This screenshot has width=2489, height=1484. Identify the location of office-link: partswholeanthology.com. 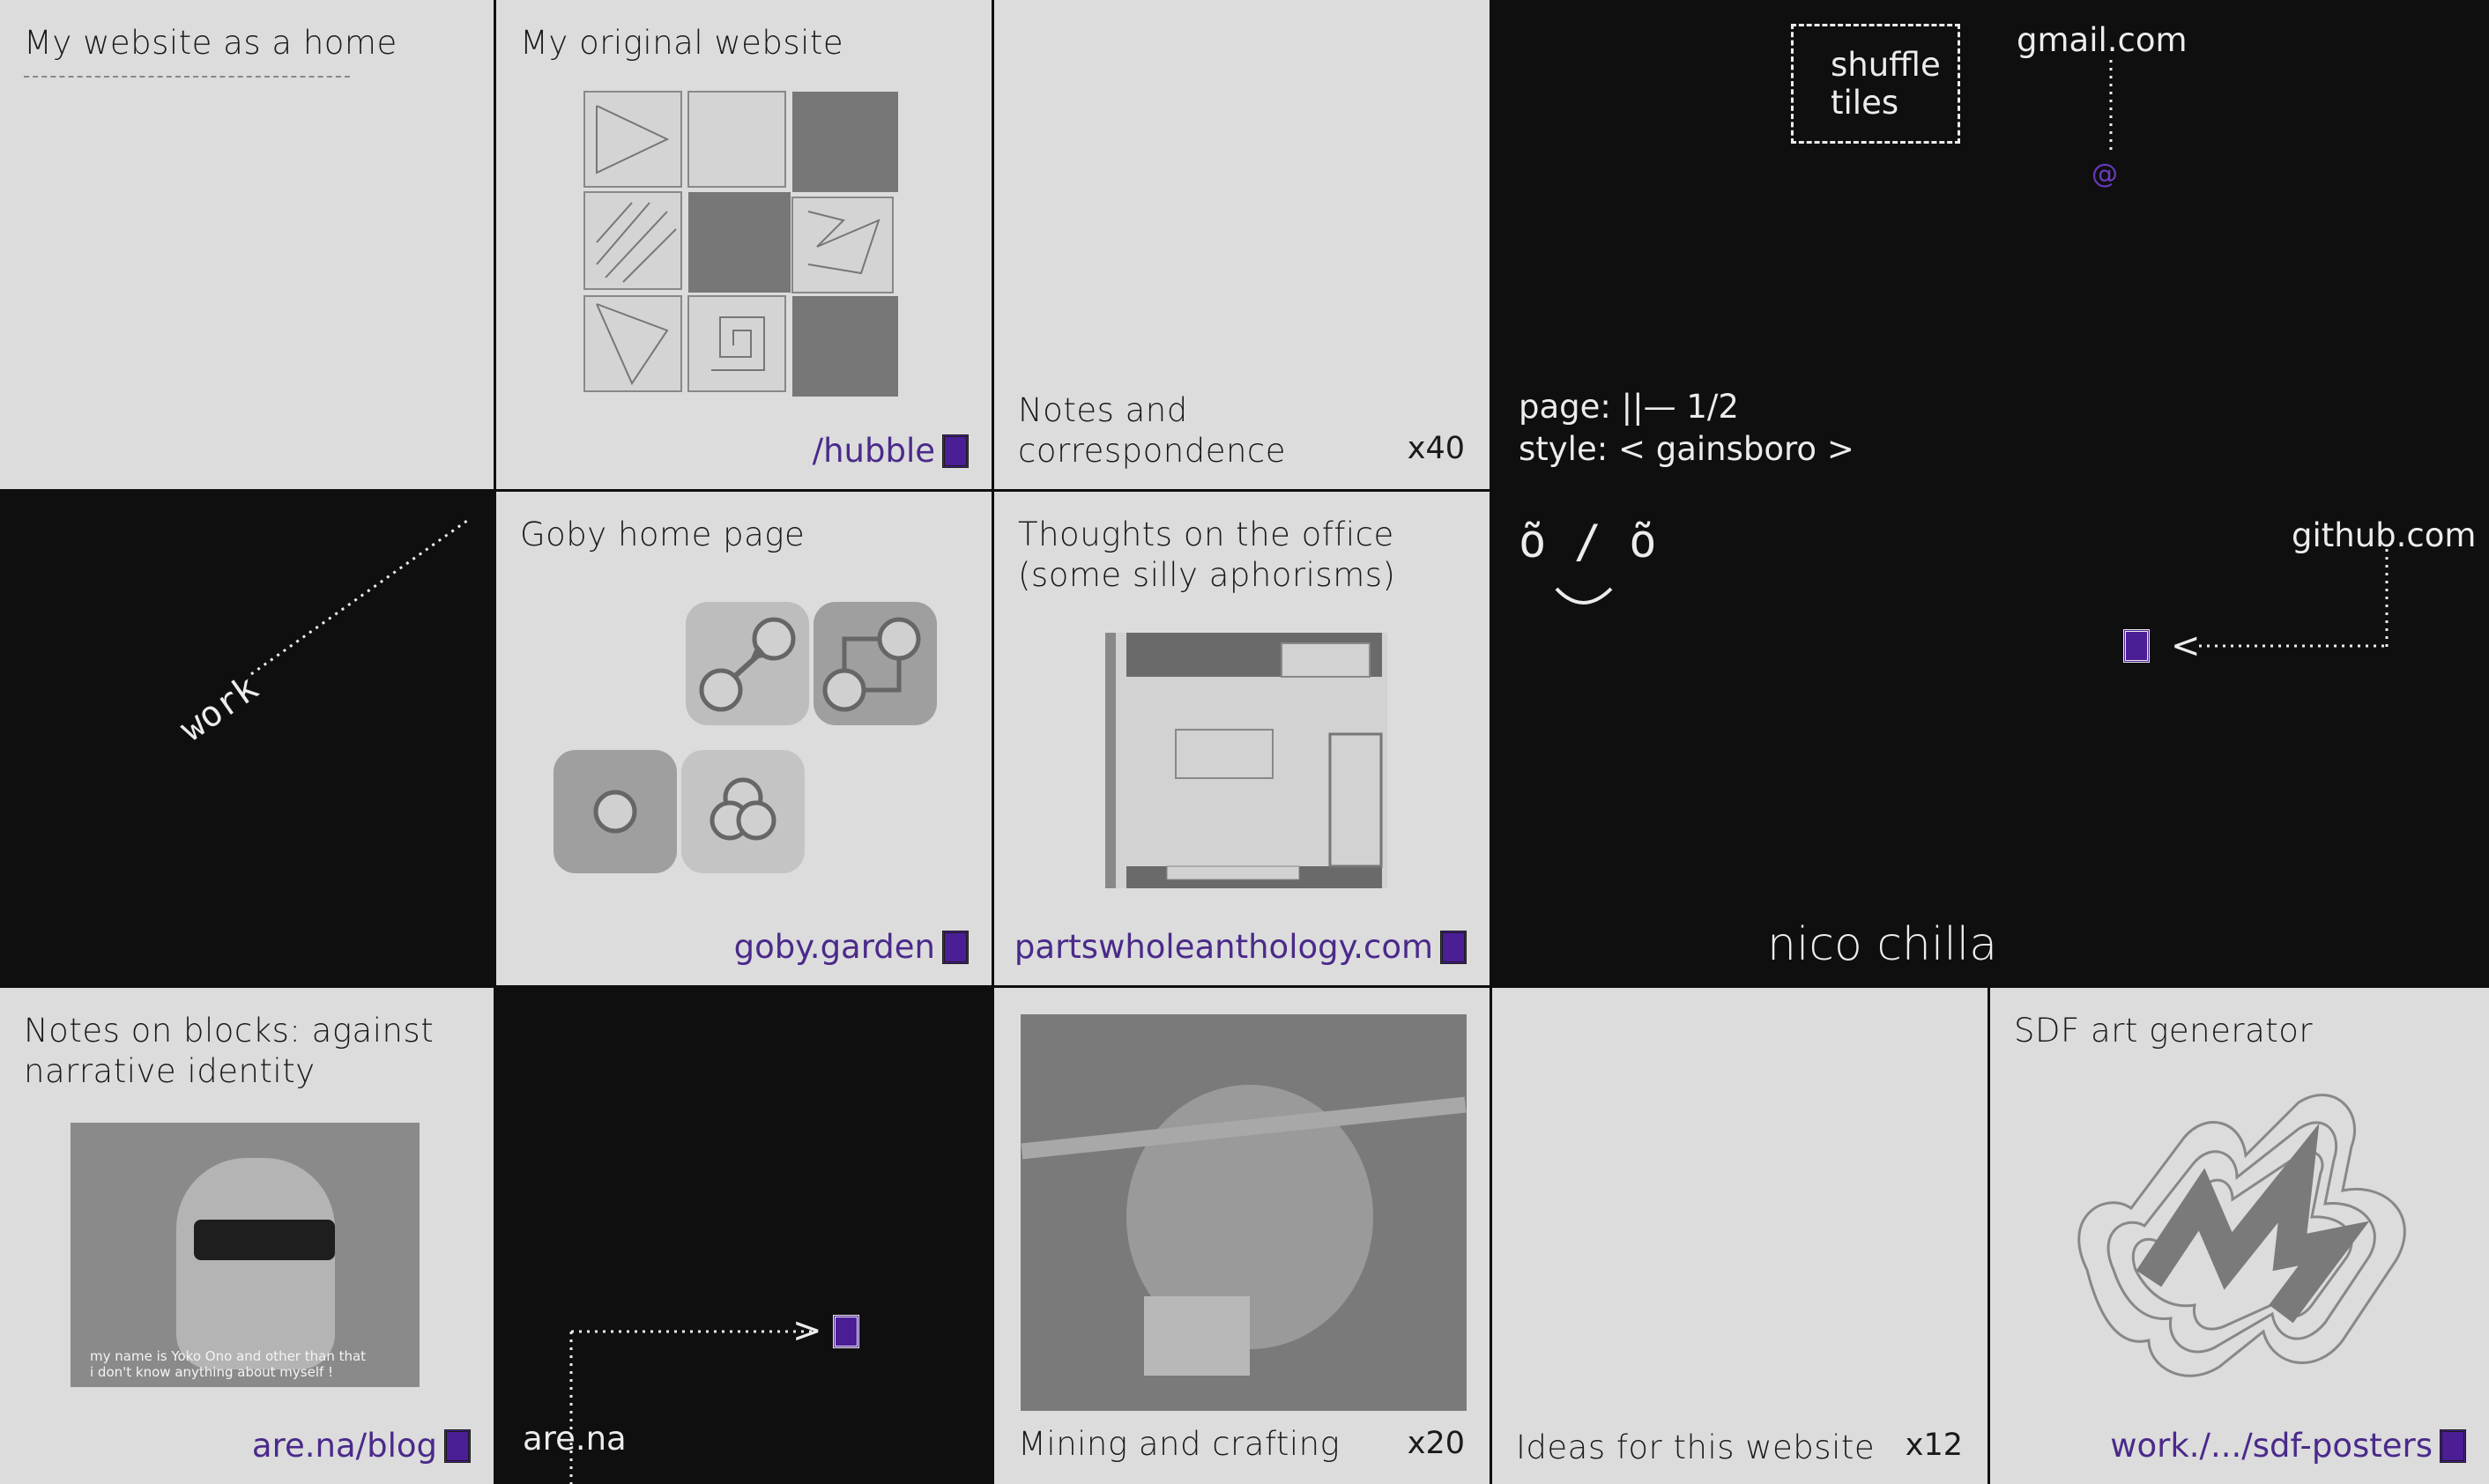
(1241, 947).